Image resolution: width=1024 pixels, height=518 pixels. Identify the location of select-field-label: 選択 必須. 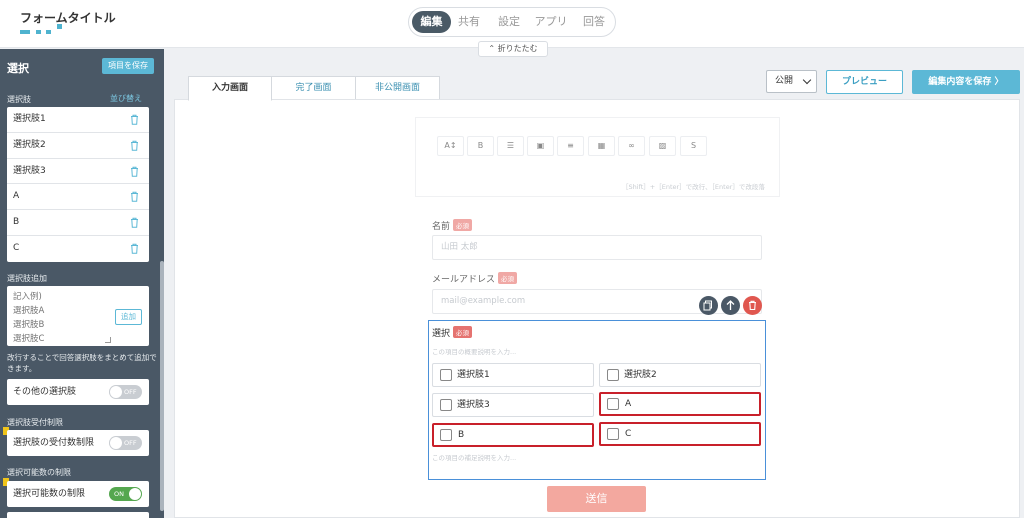
(452, 332).